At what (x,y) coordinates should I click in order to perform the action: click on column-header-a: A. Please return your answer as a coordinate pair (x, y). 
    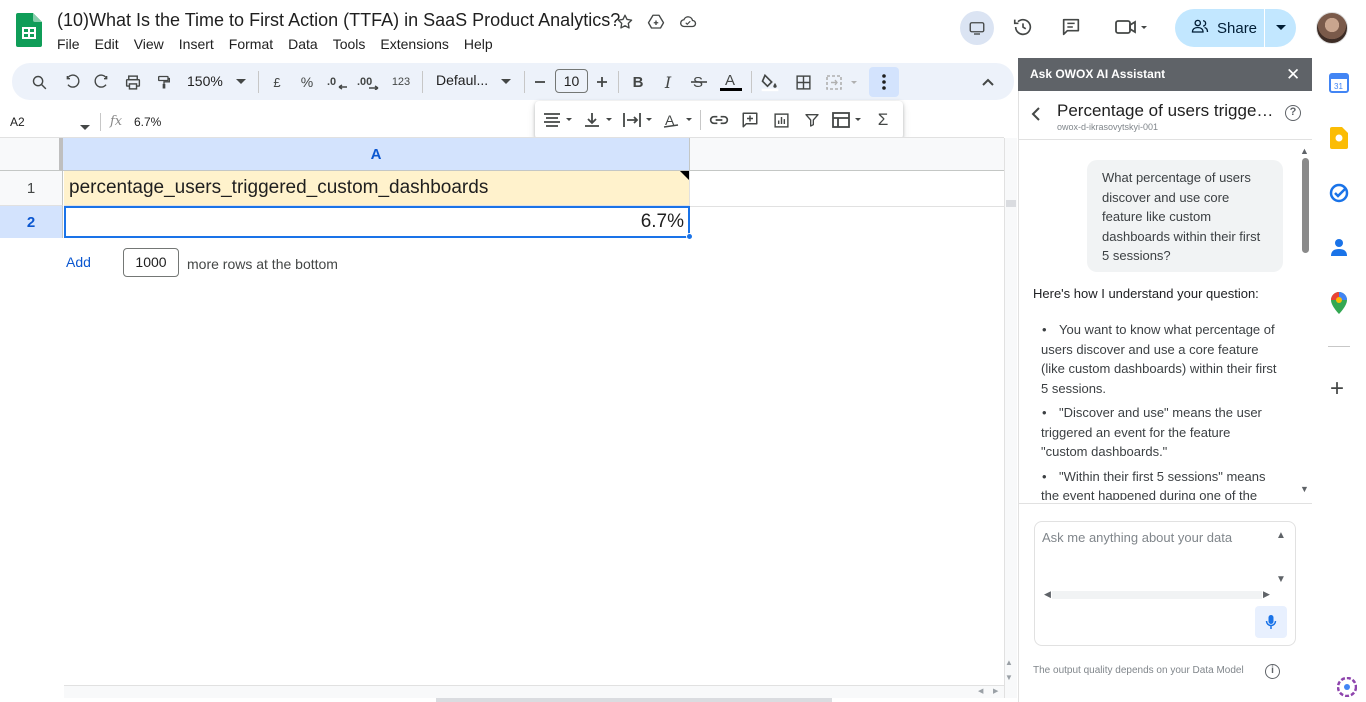
    Looking at the image, I should click on (376, 154).